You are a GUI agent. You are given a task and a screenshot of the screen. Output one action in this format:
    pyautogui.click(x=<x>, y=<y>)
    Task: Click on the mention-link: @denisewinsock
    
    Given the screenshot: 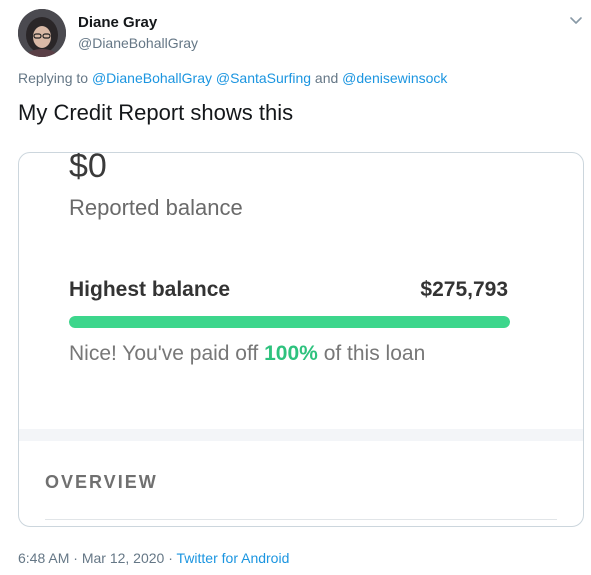 What is the action you would take?
    pyautogui.click(x=394, y=78)
    